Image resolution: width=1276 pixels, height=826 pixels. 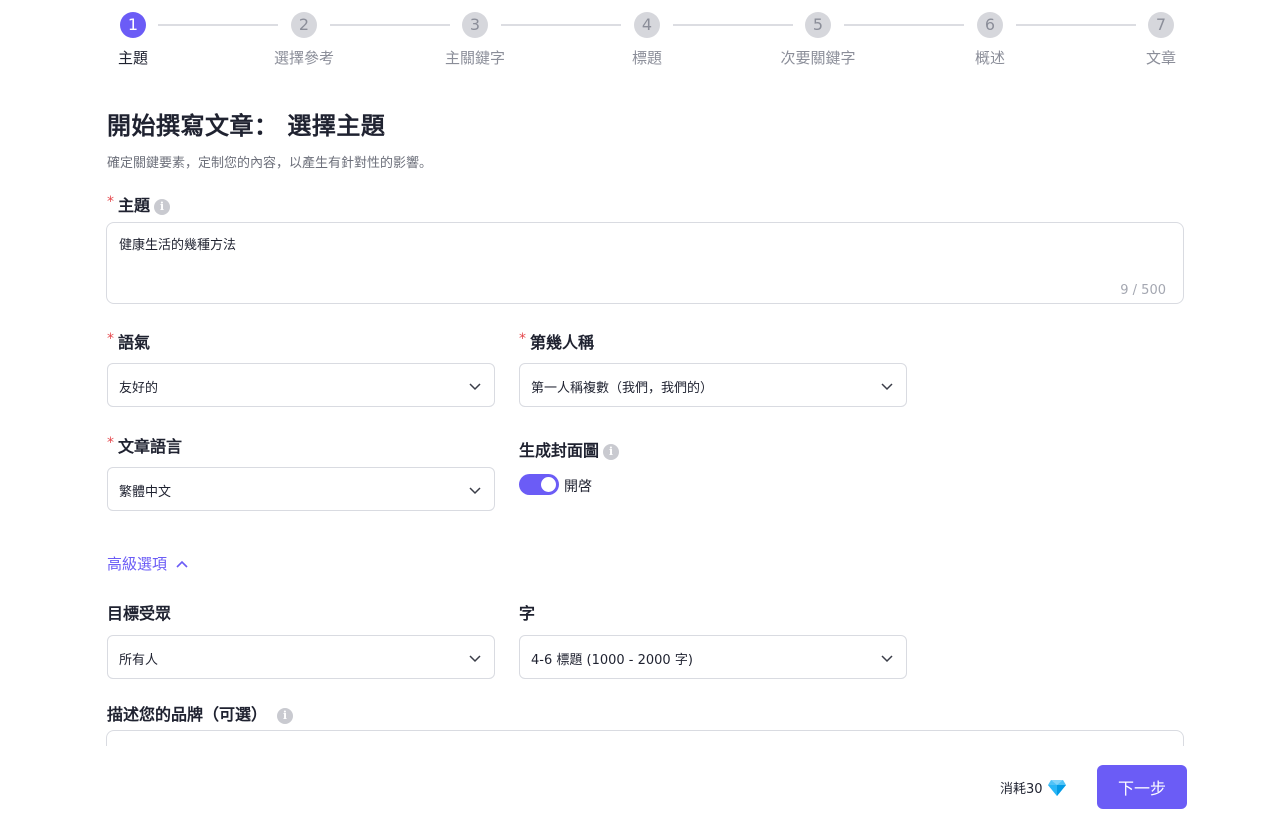 What do you see at coordinates (1161, 25) in the screenshot?
I see `step-number: 7` at bounding box center [1161, 25].